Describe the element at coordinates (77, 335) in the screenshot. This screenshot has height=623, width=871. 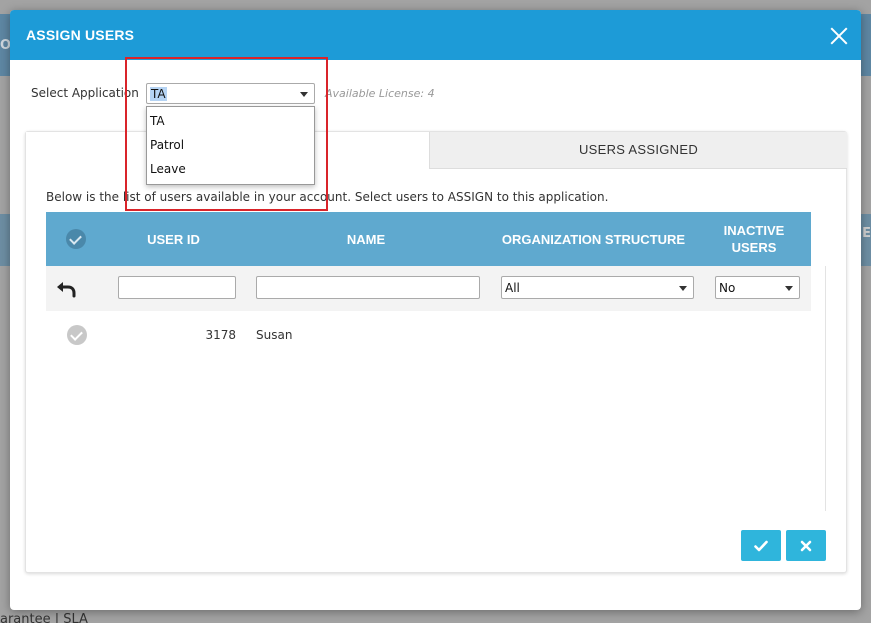
I see `row-check-icon` at that location.